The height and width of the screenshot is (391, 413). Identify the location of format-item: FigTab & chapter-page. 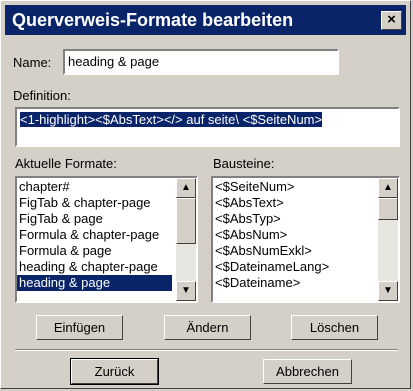
(94, 203).